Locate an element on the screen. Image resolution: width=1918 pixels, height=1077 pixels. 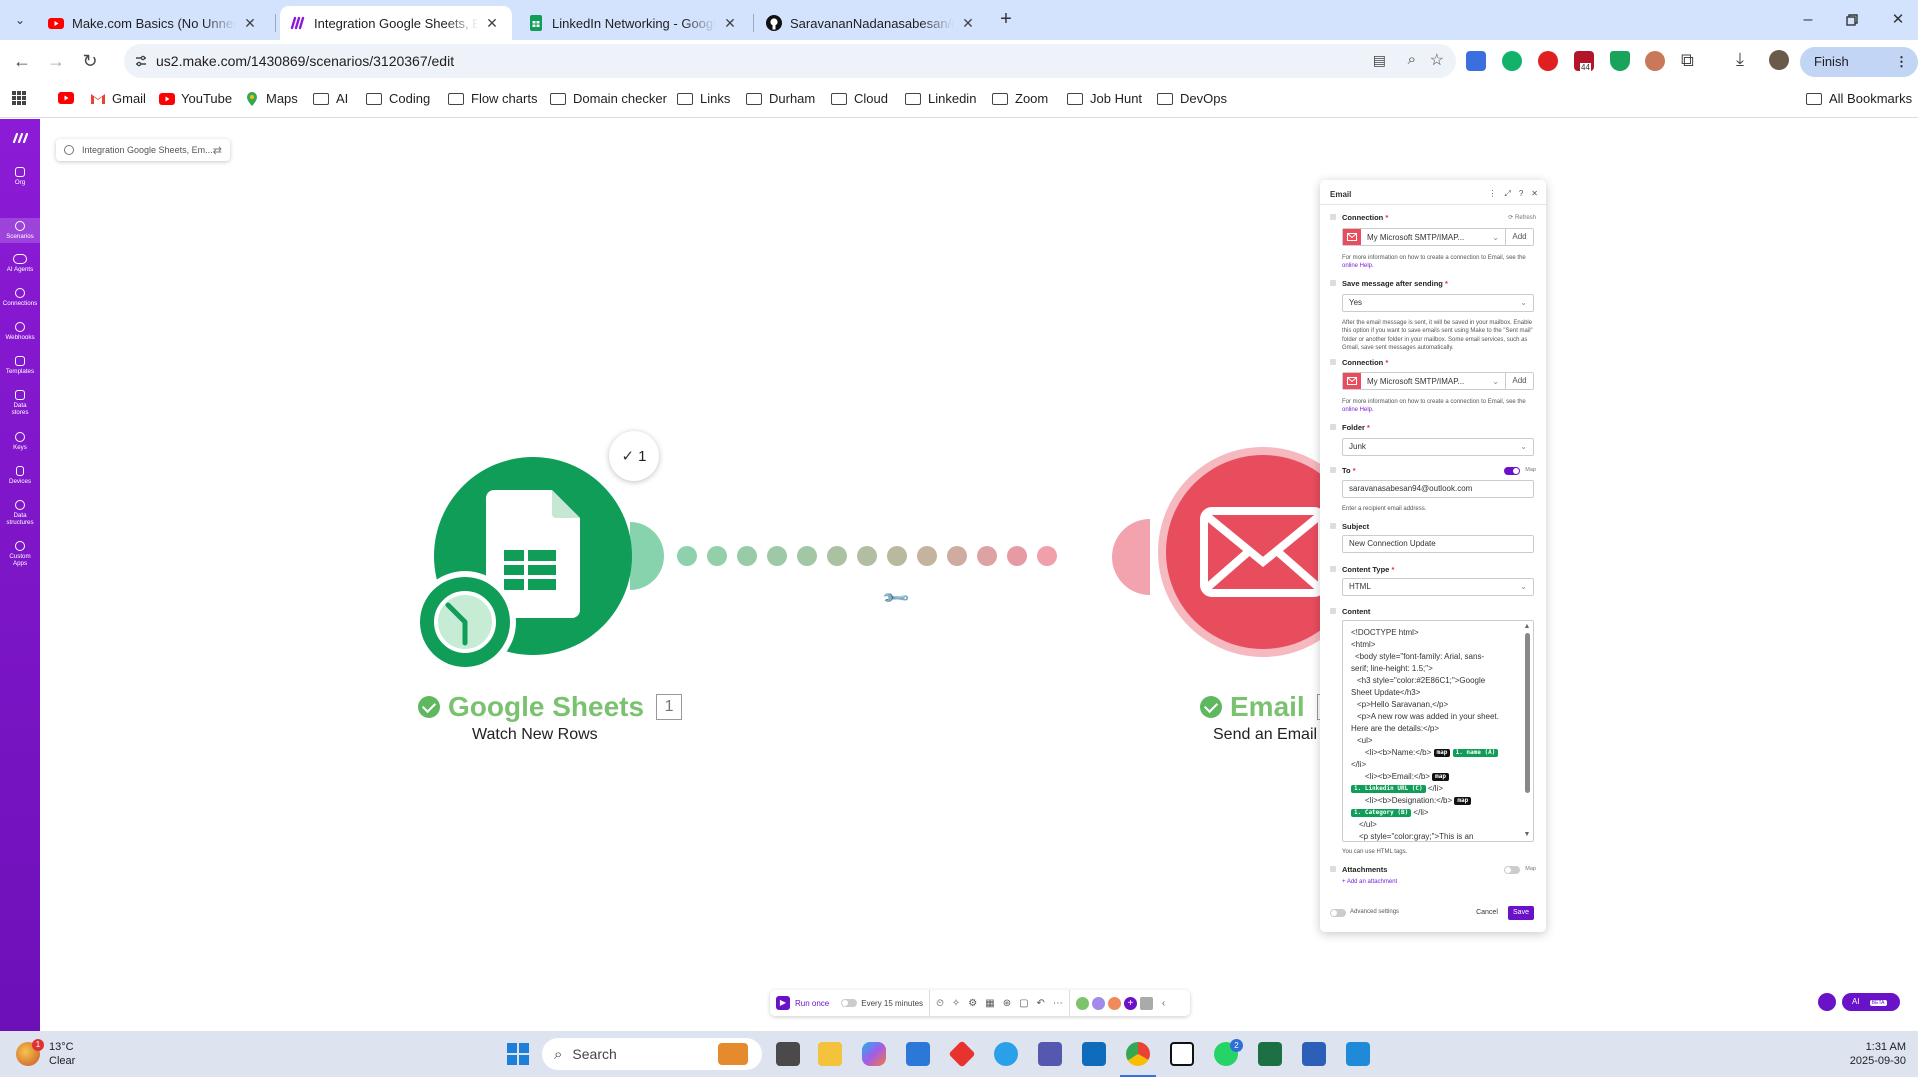
bookmark-youtube-shortcut is located at coordinates (69, 98).